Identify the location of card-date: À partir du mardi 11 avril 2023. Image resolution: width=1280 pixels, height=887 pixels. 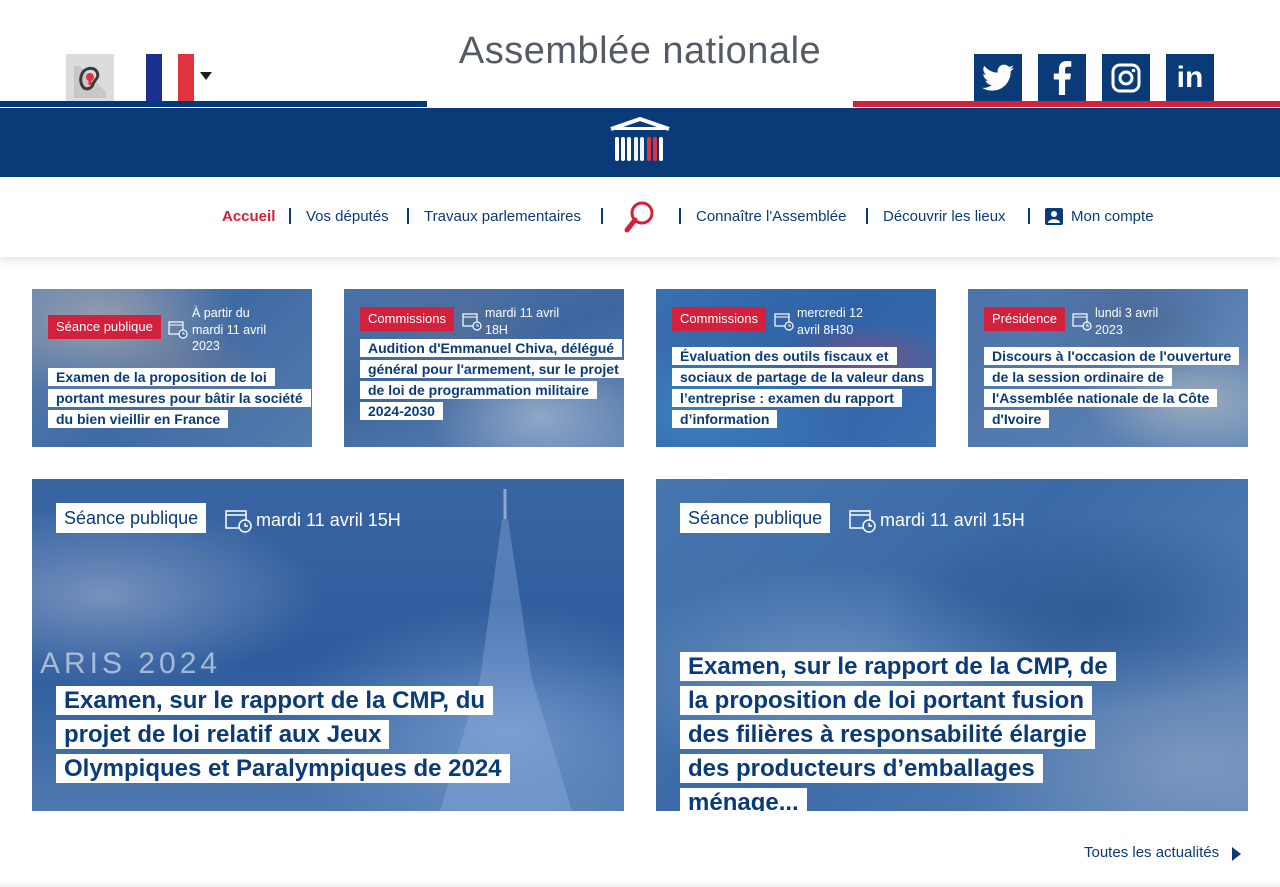
(229, 329).